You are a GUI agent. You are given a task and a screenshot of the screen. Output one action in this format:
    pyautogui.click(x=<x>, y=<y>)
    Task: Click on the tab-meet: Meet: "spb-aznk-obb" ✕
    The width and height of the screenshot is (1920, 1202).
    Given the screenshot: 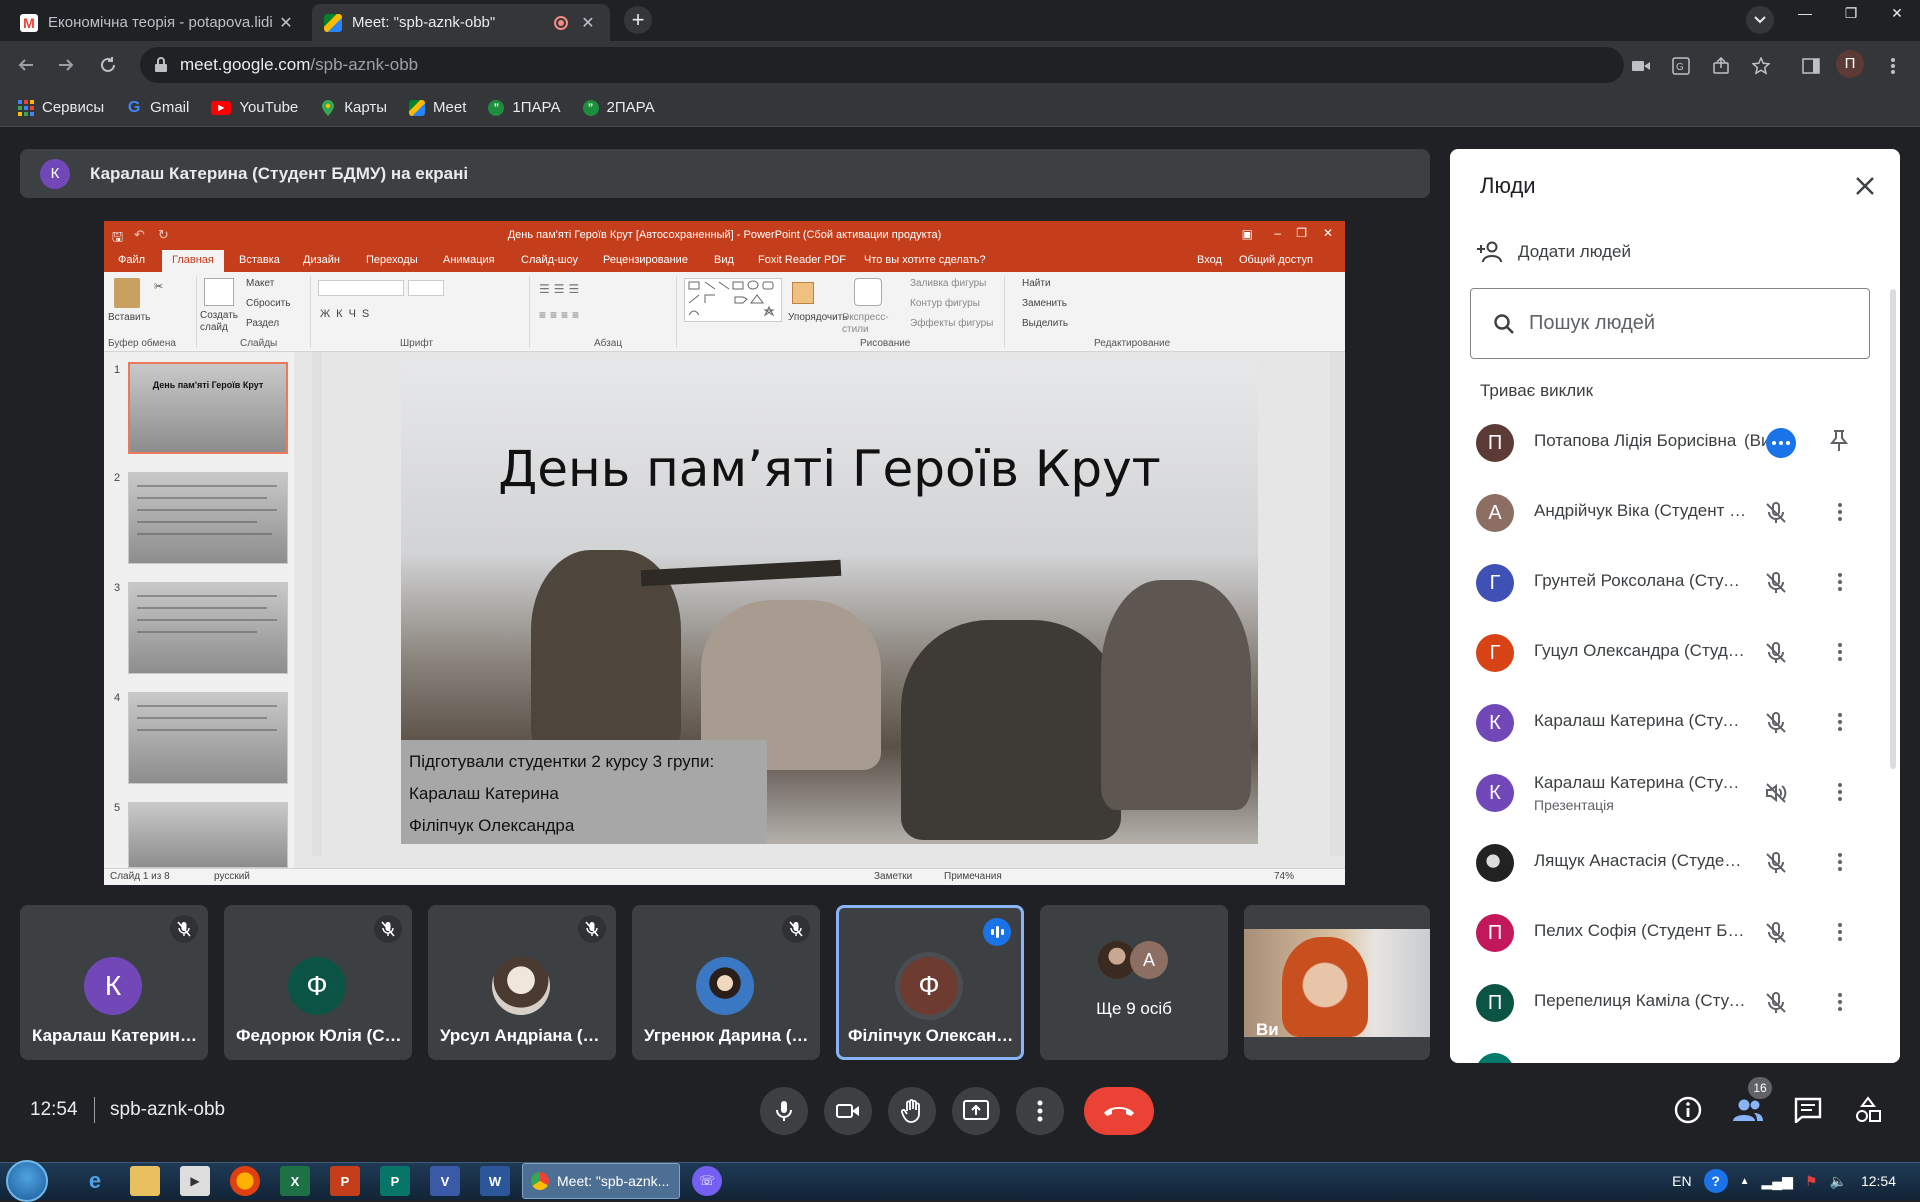 What is the action you would take?
    pyautogui.click(x=461, y=22)
    